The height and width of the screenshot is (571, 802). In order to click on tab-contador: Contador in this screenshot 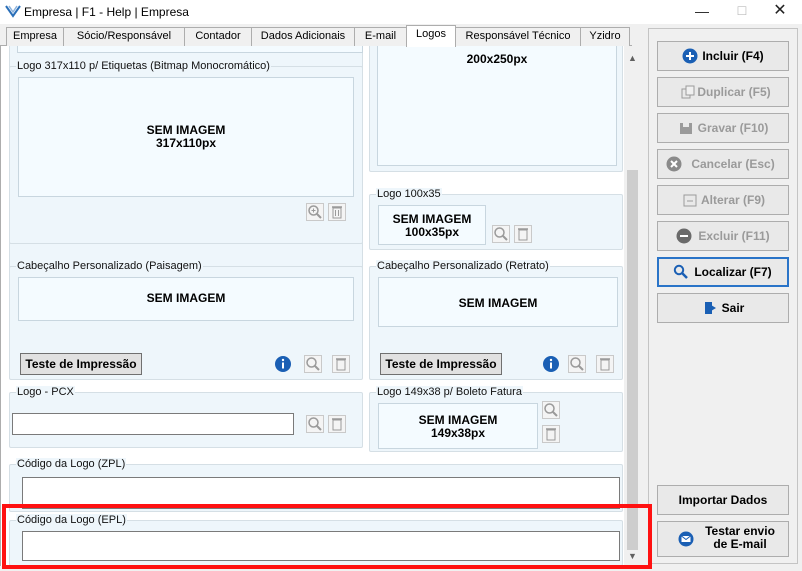, I will do `click(218, 36)`.